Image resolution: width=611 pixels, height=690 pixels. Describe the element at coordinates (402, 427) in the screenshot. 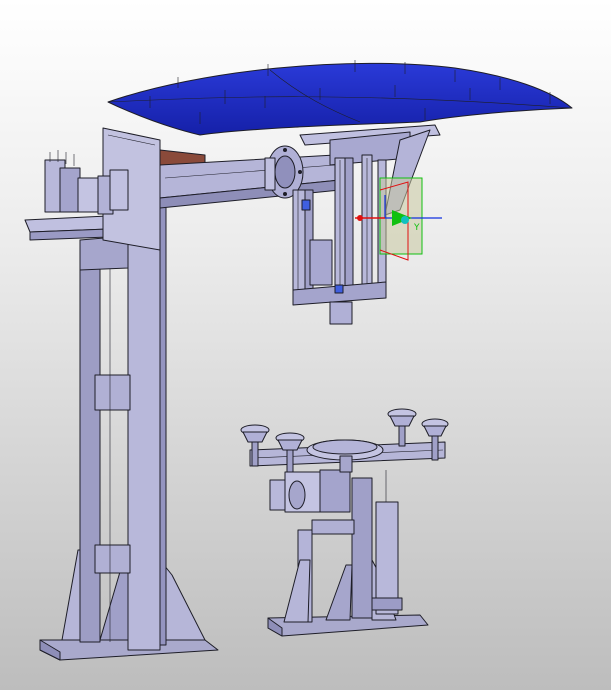

I see `suction-cup` at that location.